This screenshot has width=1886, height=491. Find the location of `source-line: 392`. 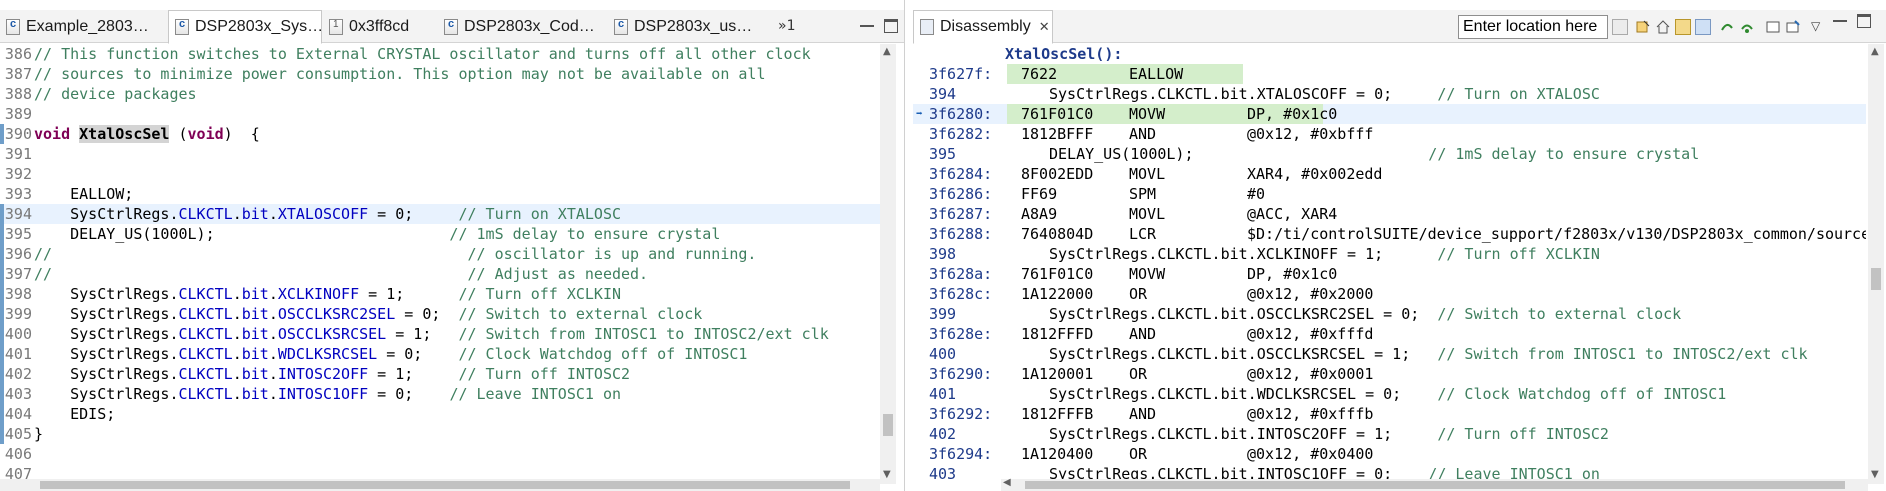

source-line: 392 is located at coordinates (440, 174).